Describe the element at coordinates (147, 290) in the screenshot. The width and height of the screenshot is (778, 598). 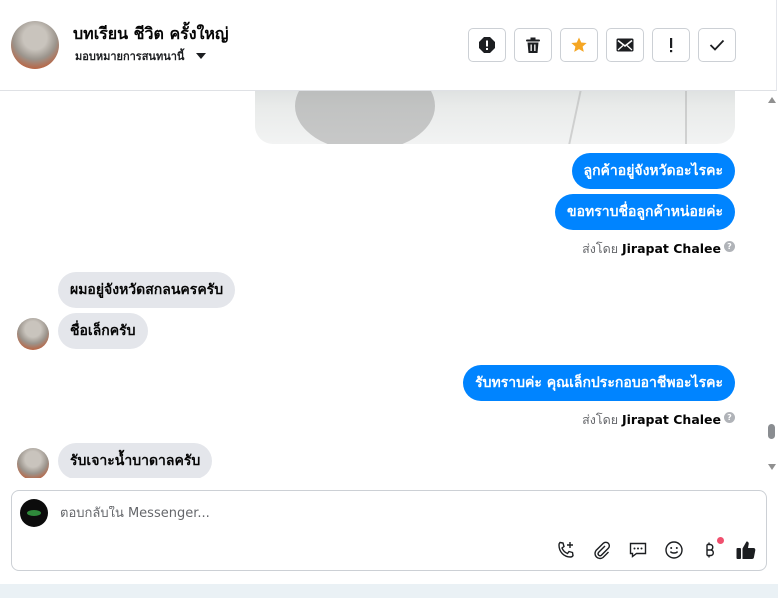
I see `incoming-message: ผมอยู่จังหวัดสกลนครครับ` at that location.